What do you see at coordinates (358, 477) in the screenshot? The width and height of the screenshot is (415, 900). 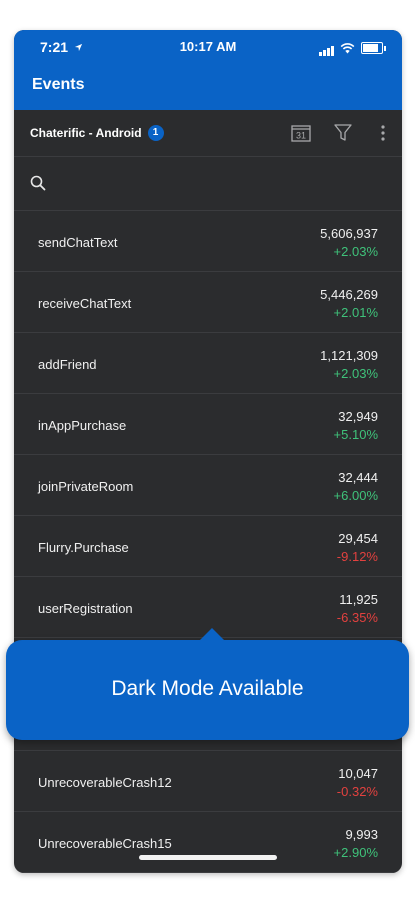 I see `event-value: 32,444` at bounding box center [358, 477].